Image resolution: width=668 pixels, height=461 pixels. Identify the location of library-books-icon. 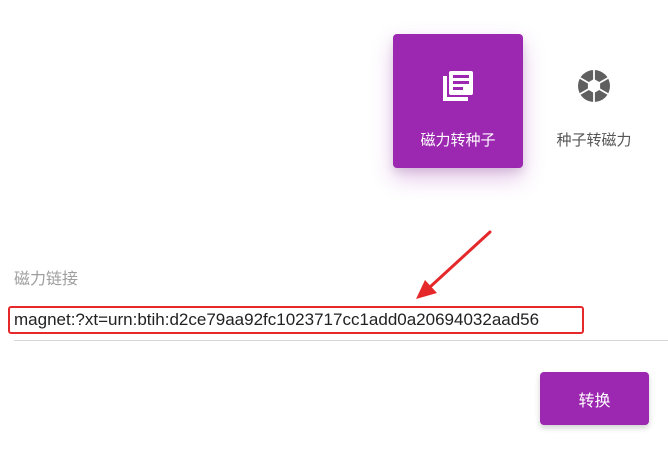
(458, 86).